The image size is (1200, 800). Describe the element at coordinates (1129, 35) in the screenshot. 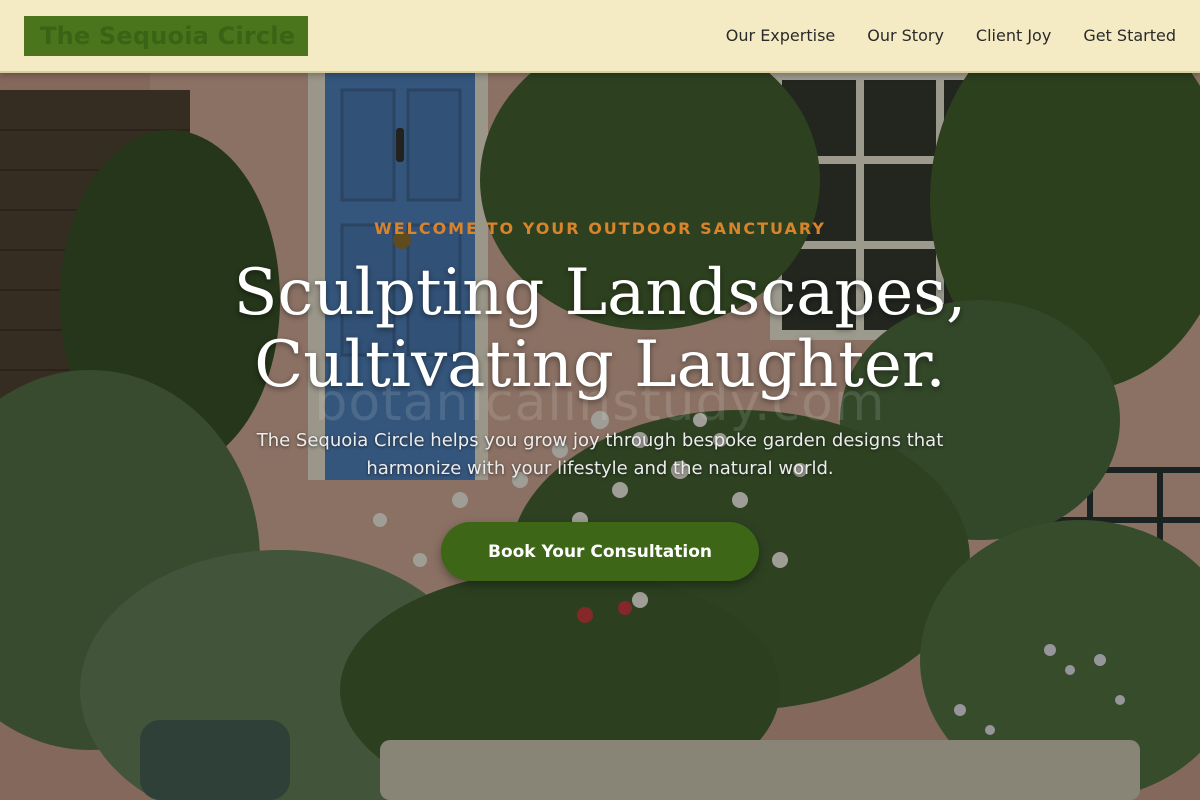

I see `nav-link-get-started: Get Started` at that location.